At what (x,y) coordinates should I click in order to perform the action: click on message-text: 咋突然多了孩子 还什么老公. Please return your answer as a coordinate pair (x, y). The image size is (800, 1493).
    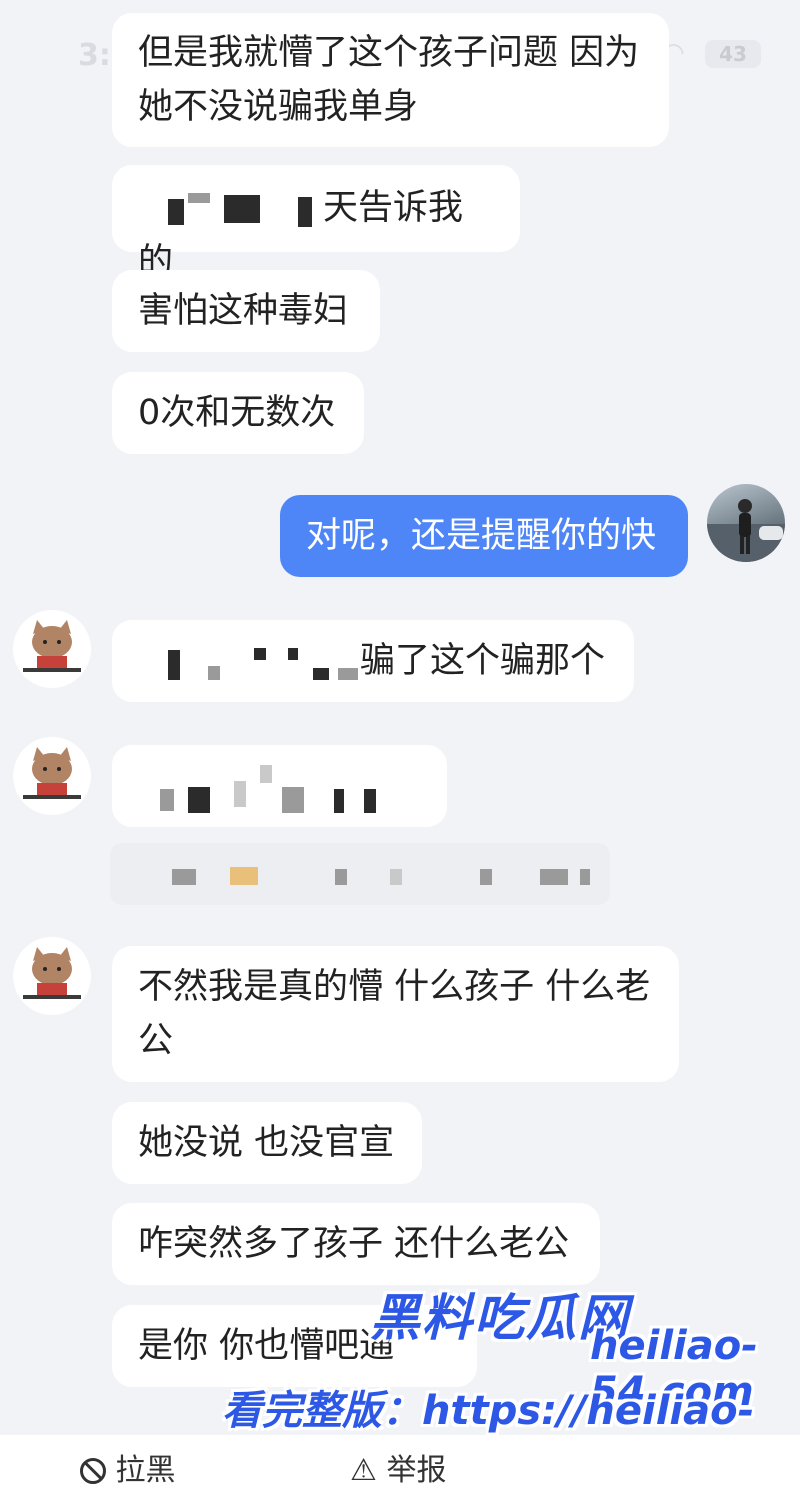
    Looking at the image, I should click on (354, 1244).